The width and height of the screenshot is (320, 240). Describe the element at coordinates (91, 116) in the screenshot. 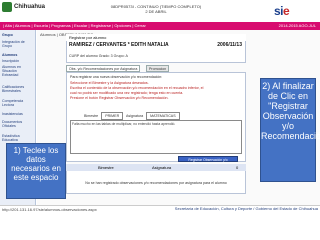

I see `bimestre-label: Bimestre` at that location.